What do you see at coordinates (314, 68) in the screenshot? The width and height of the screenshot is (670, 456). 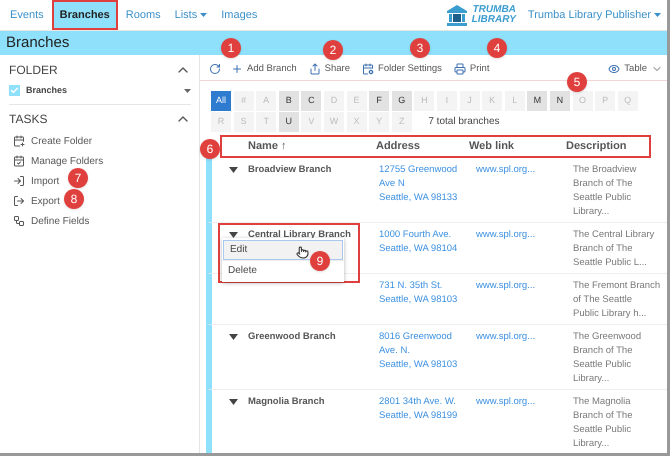 I see `share-icon` at bounding box center [314, 68].